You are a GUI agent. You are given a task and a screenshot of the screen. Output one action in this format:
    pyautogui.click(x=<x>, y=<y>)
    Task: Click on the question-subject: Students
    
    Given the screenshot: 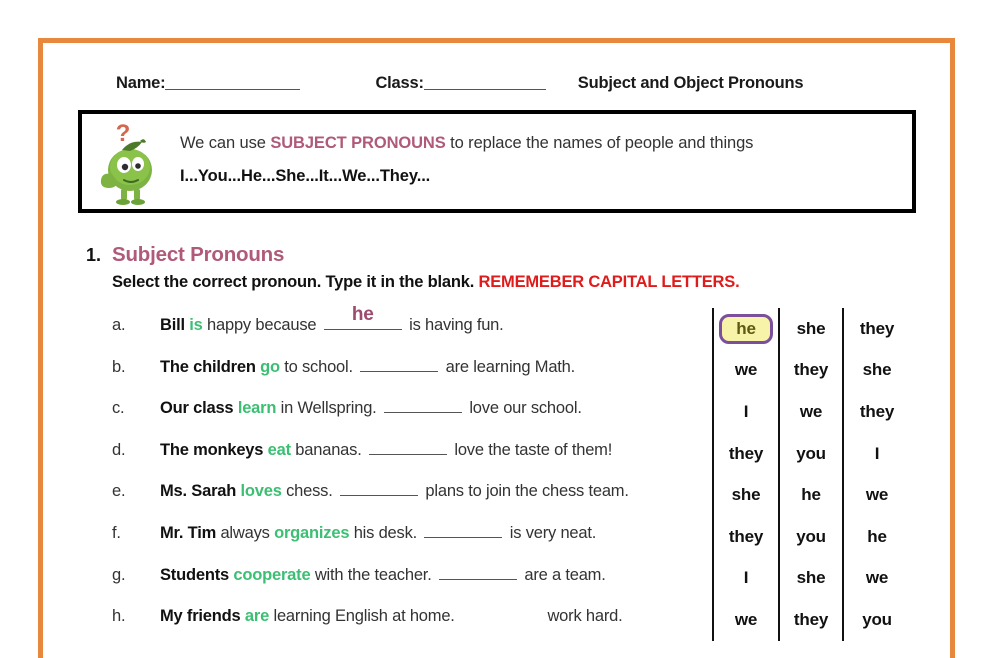 What is the action you would take?
    pyautogui.click(x=194, y=574)
    